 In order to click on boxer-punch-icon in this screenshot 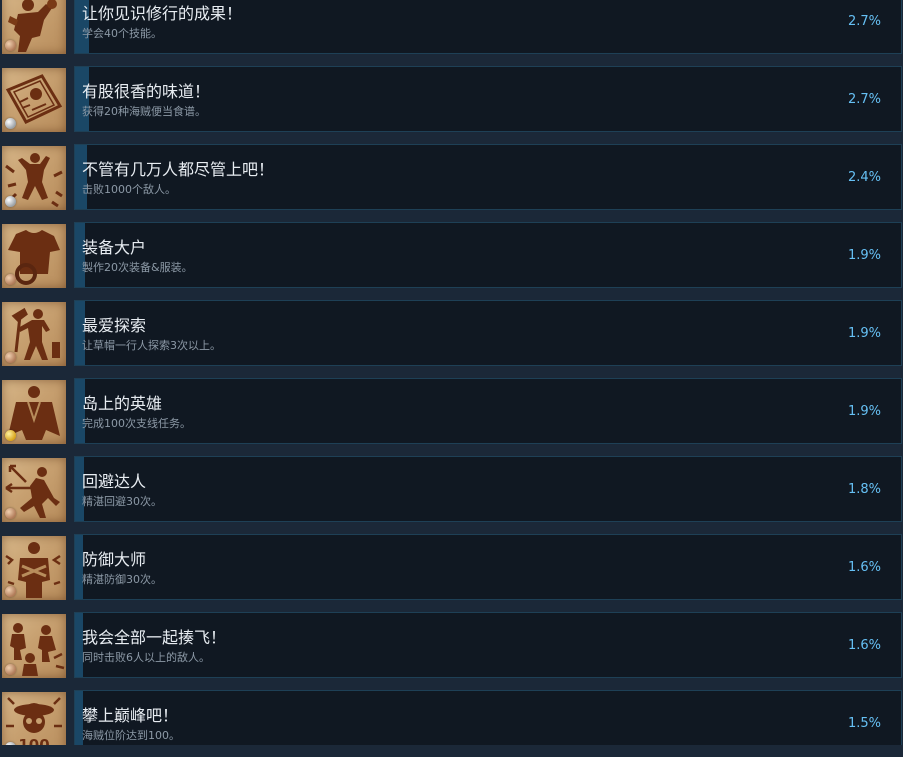, I will do `click(34, 27)`.